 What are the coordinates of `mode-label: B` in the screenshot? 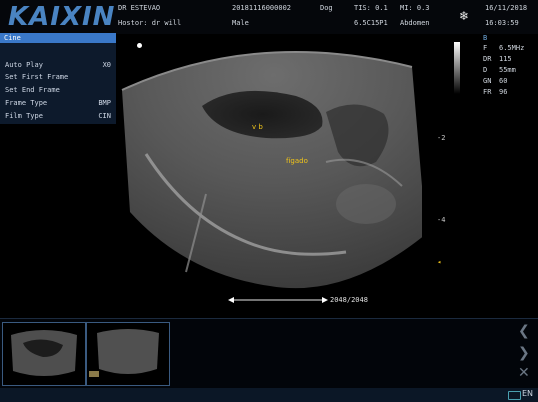 It's located at (485, 38).